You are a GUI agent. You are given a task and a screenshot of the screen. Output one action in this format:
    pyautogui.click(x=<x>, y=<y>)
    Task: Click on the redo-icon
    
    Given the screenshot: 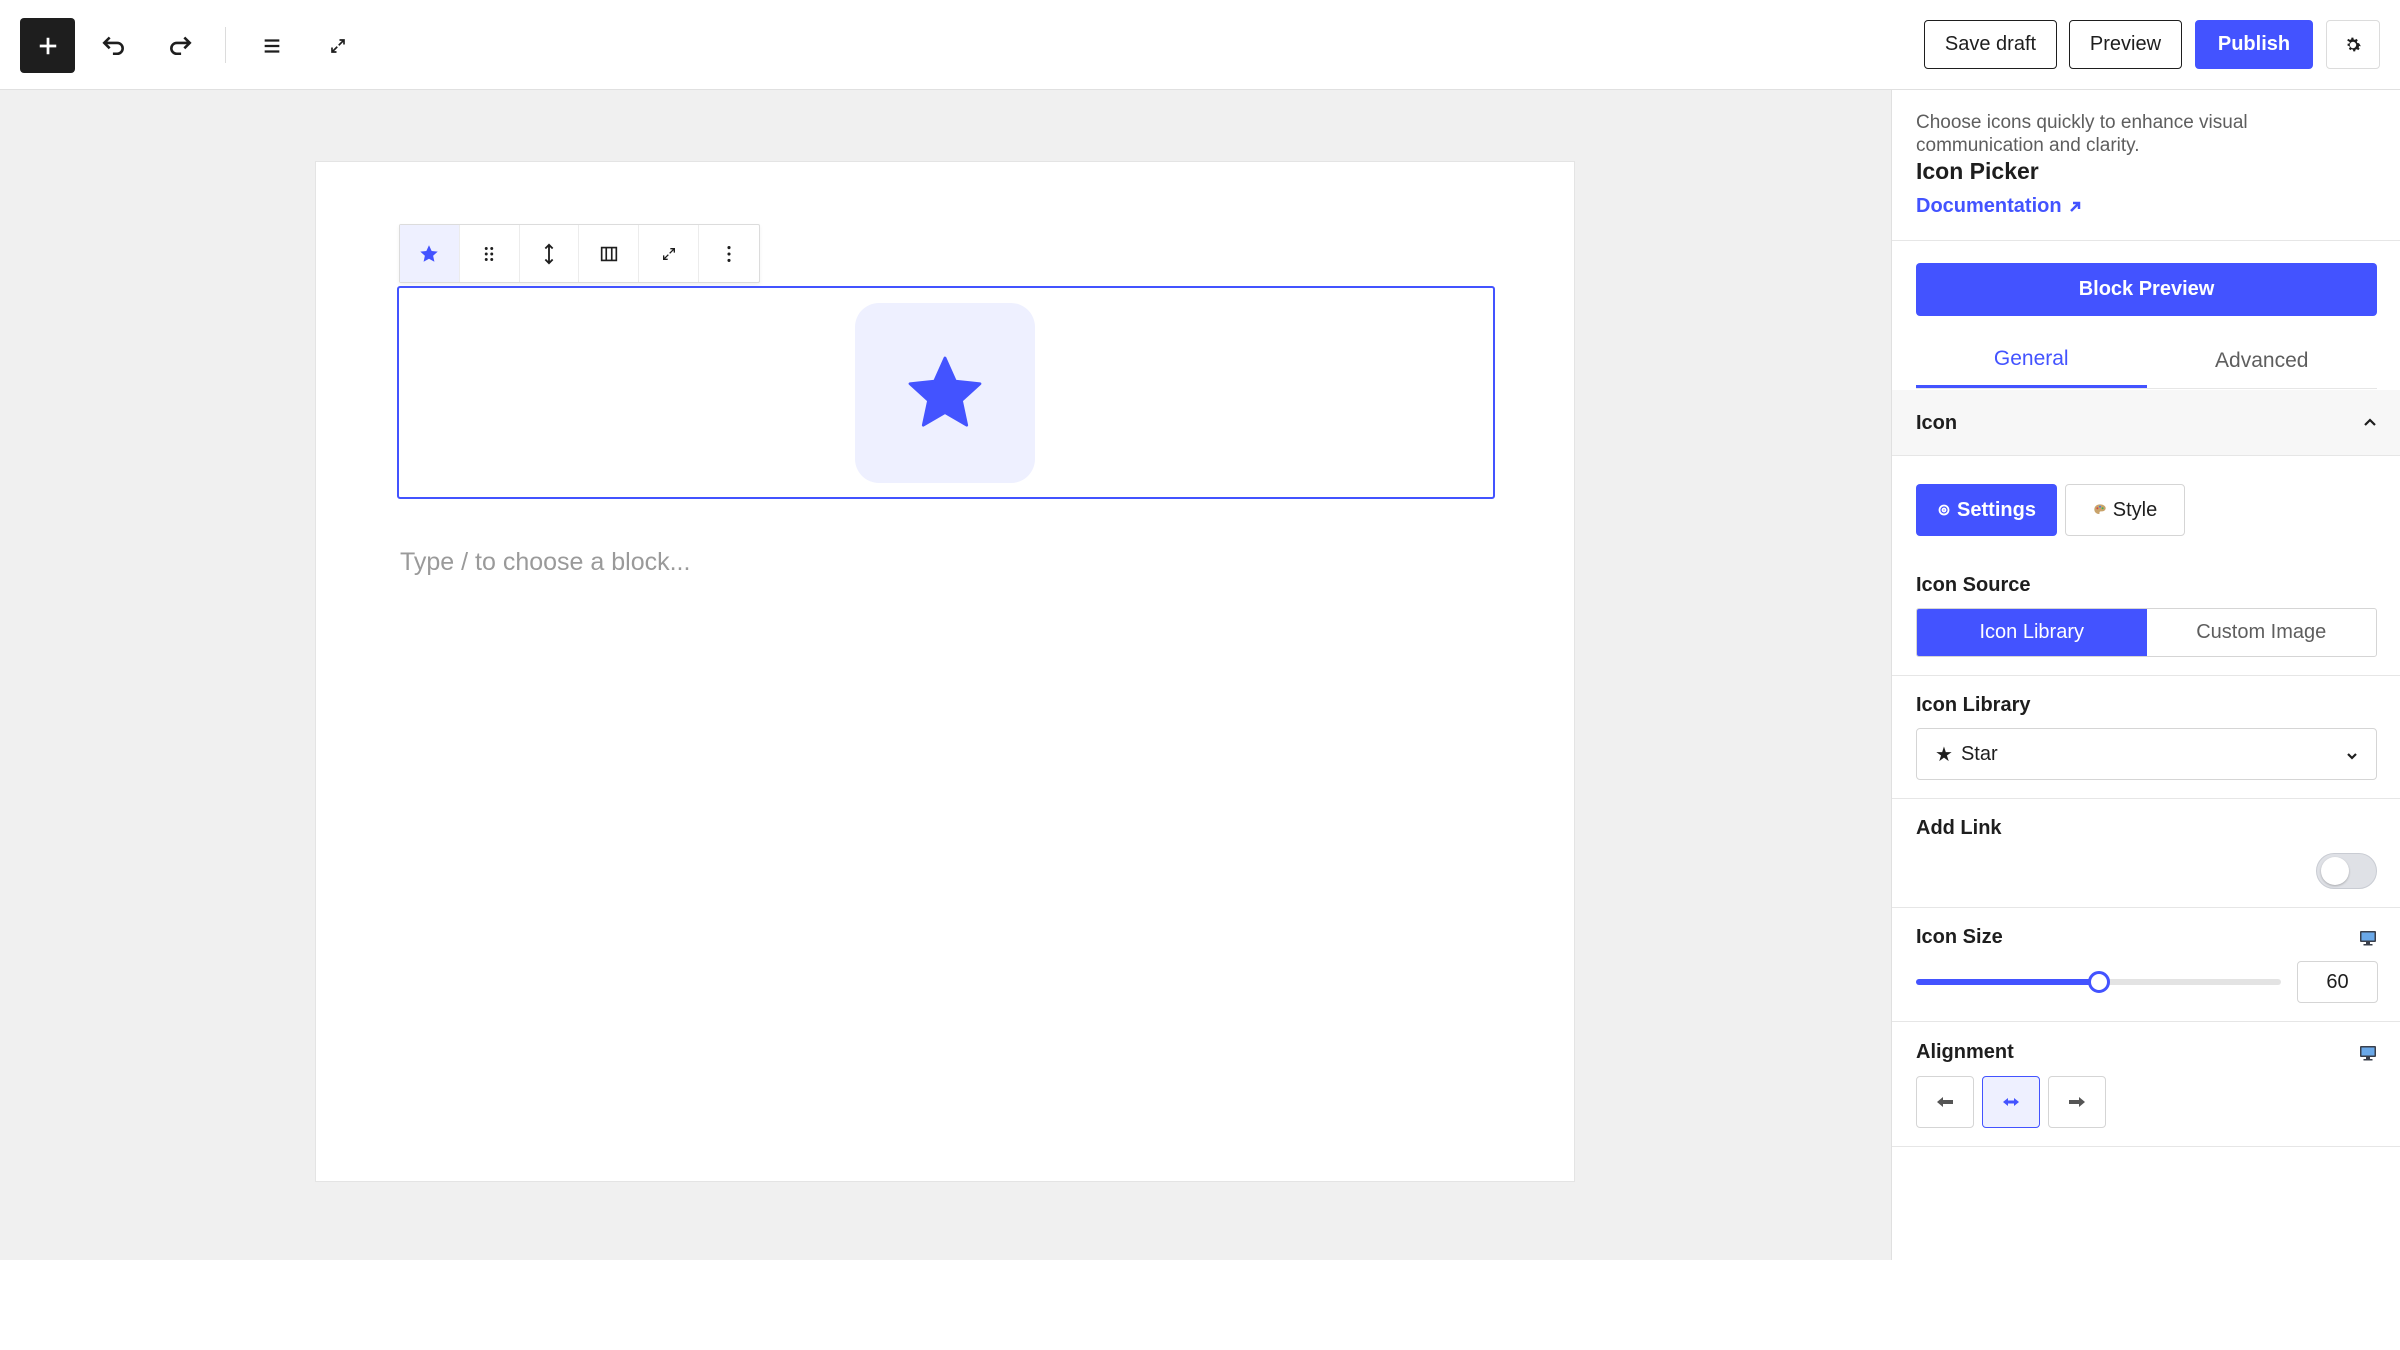 What is the action you would take?
    pyautogui.click(x=181, y=46)
    